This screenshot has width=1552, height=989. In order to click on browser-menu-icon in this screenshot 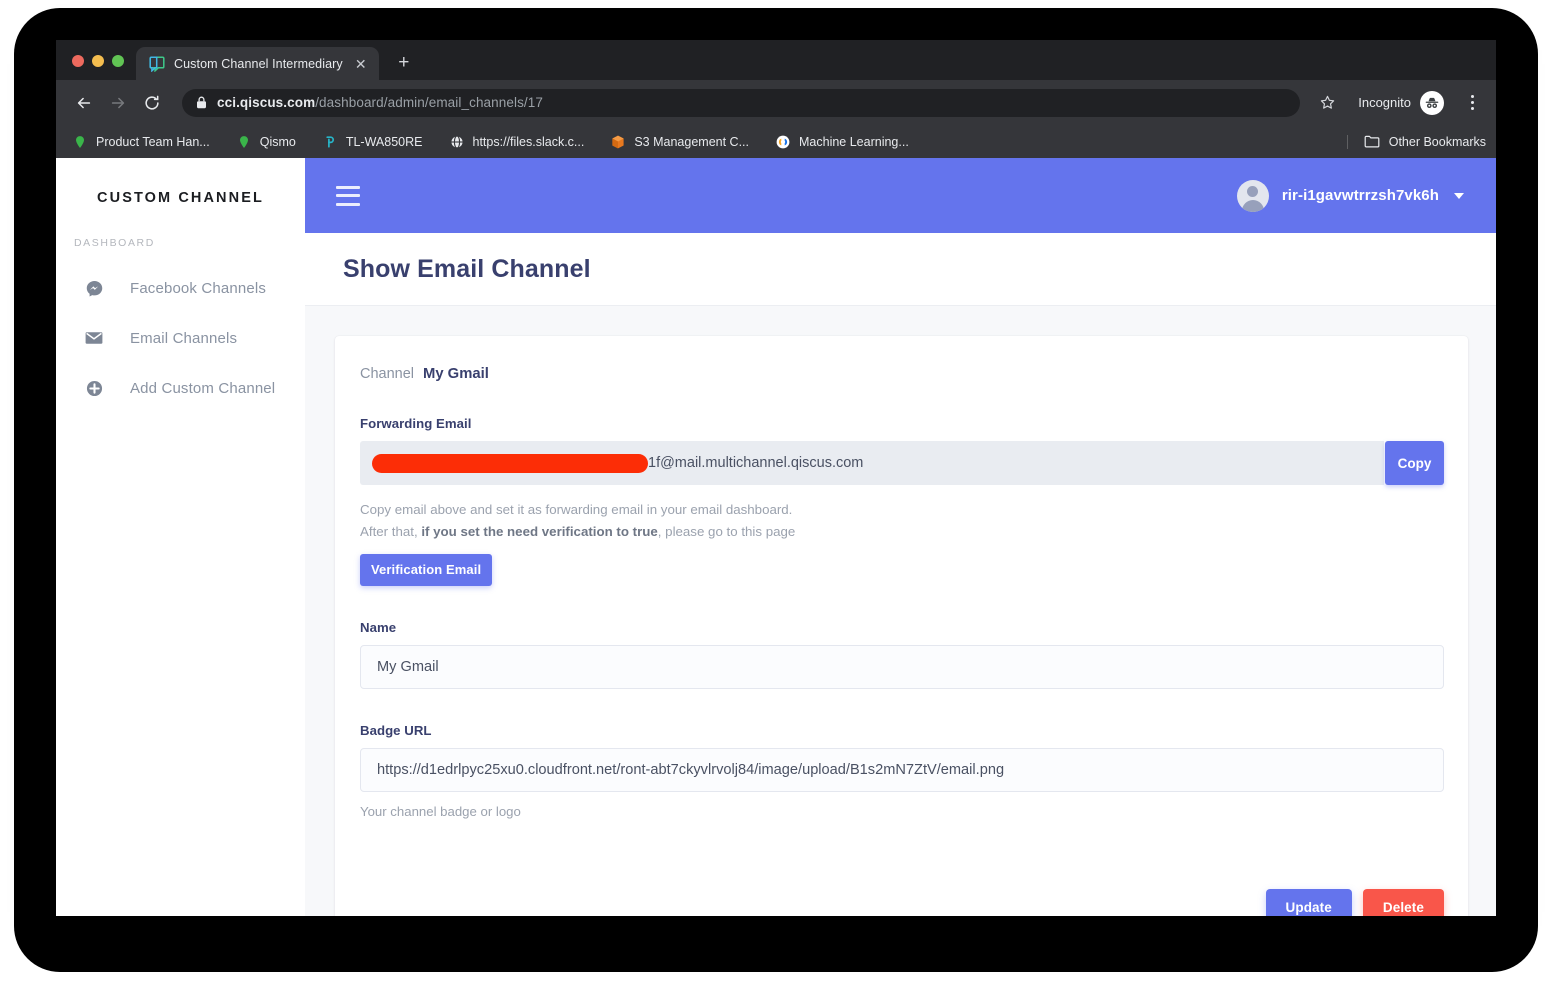, I will do `click(1472, 103)`.